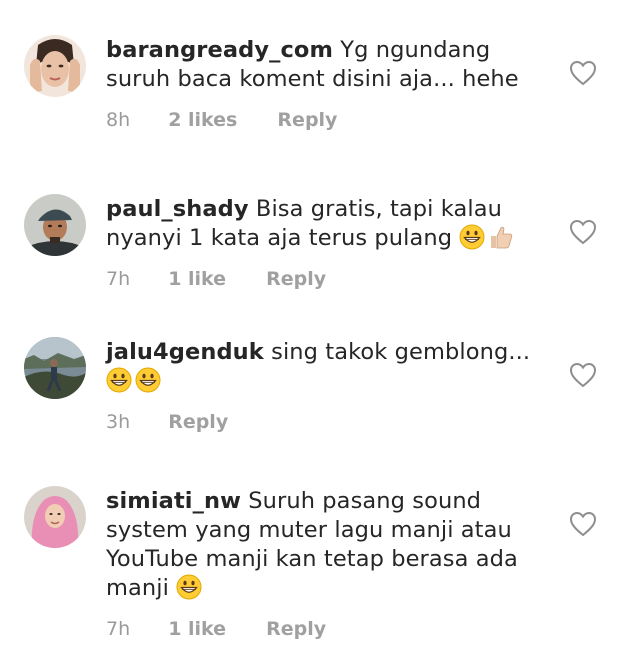  What do you see at coordinates (501, 237) in the screenshot?
I see `thumbs-up-emoji-icon` at bounding box center [501, 237].